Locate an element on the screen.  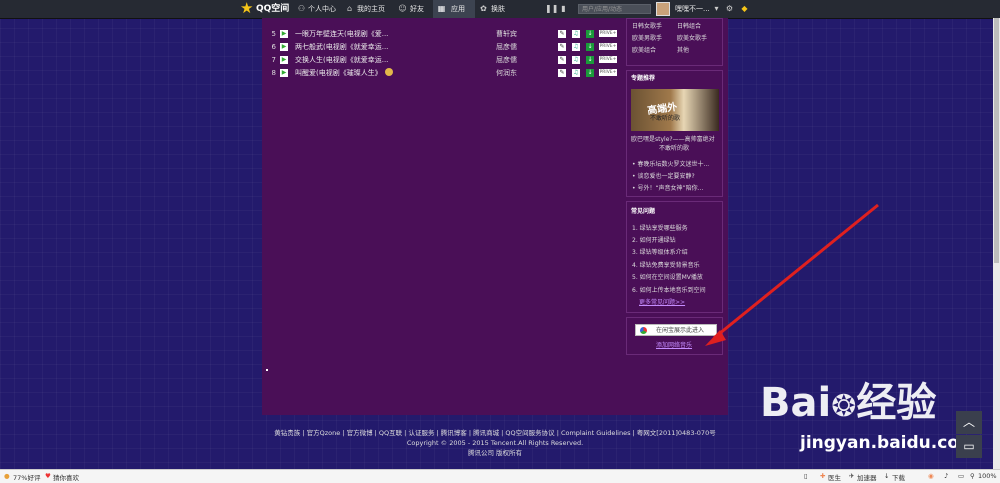
heart-icon: ♥ is located at coordinates (48, 476).